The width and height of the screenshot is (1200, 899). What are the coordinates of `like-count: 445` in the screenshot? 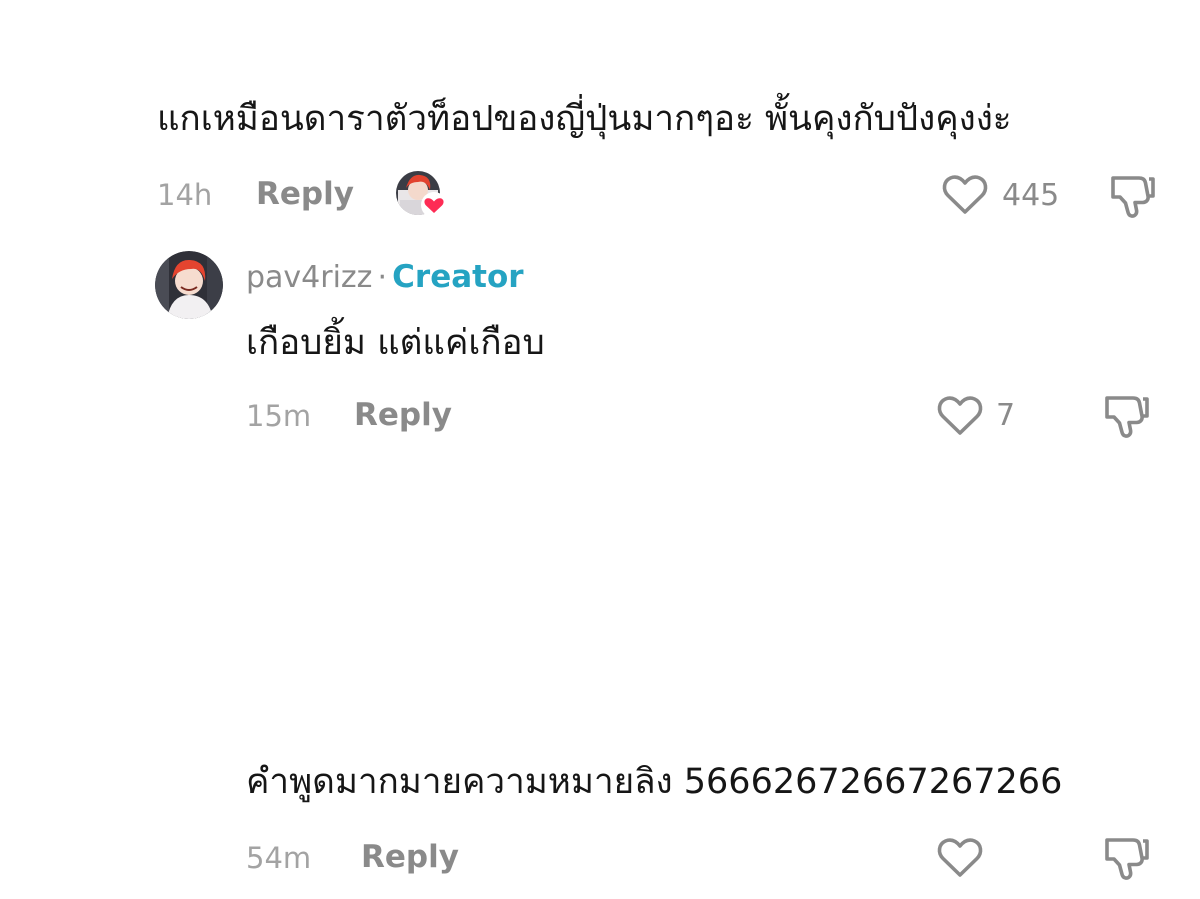 It's located at (1031, 195).